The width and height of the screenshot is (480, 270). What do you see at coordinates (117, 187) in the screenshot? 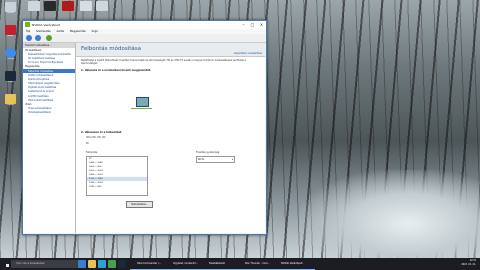
I see `resolution-option: 1280 × 960` at bounding box center [117, 187].